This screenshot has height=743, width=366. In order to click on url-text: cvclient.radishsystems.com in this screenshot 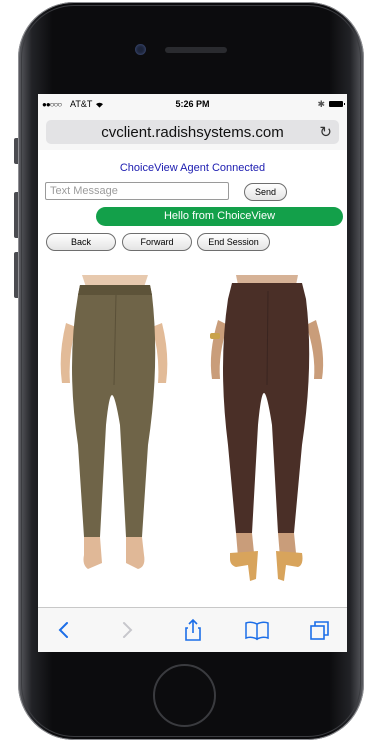, I will do `click(192, 132)`.